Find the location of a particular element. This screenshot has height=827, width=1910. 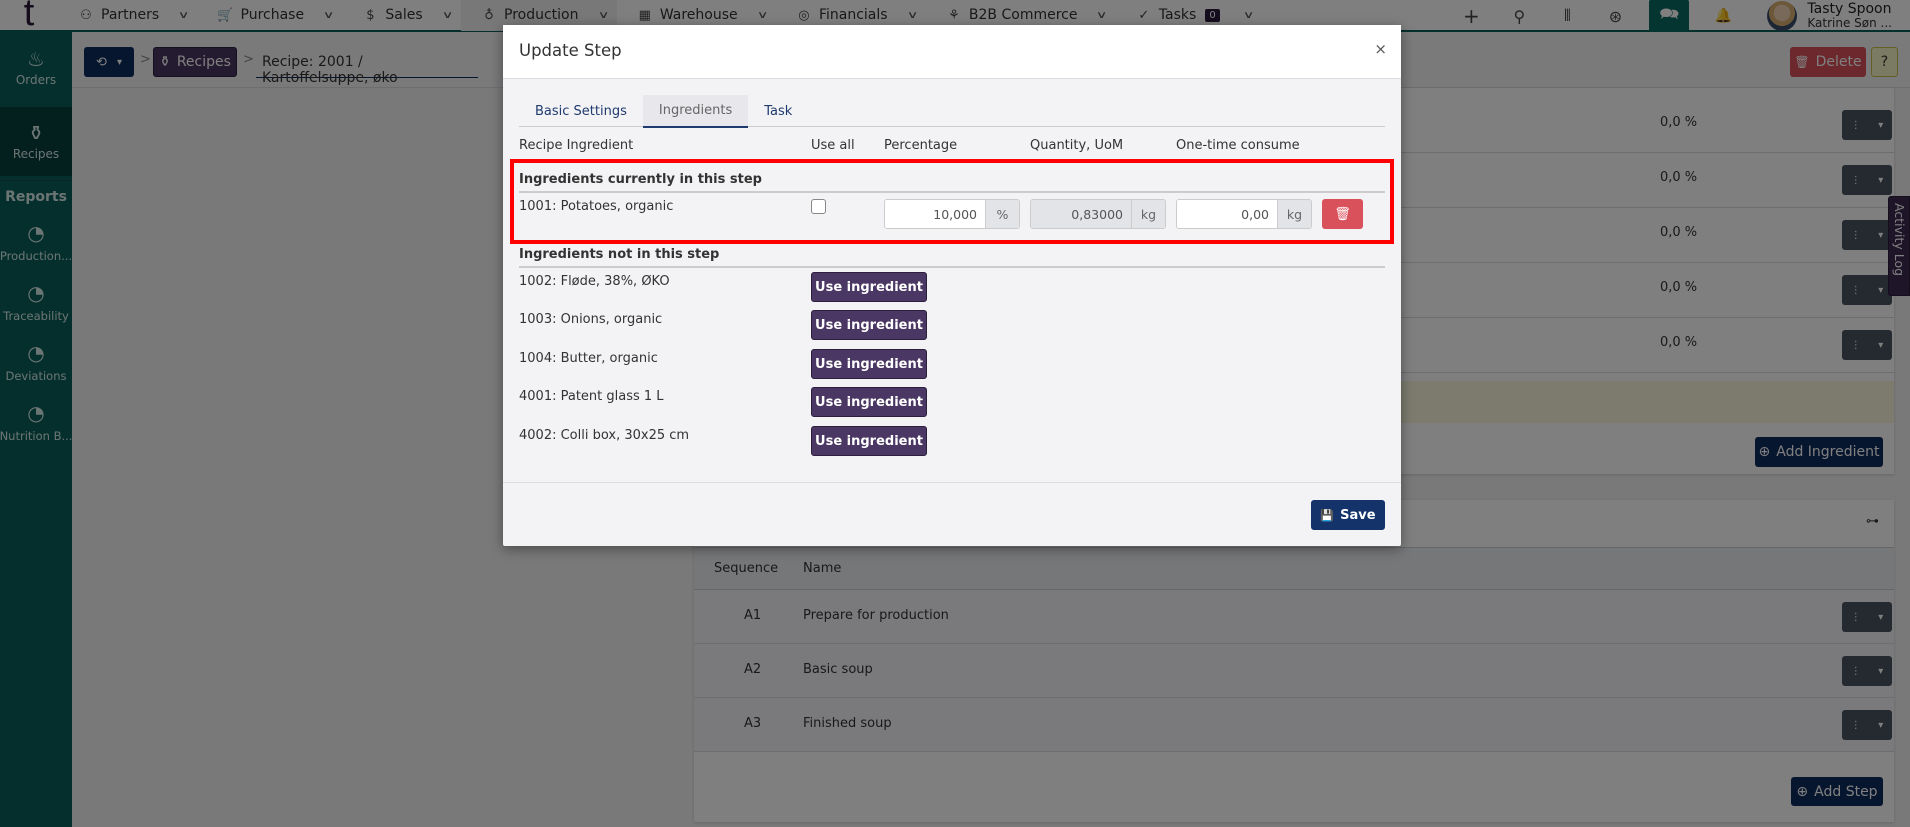

quantity-unit: kg is located at coordinates (1148, 214).